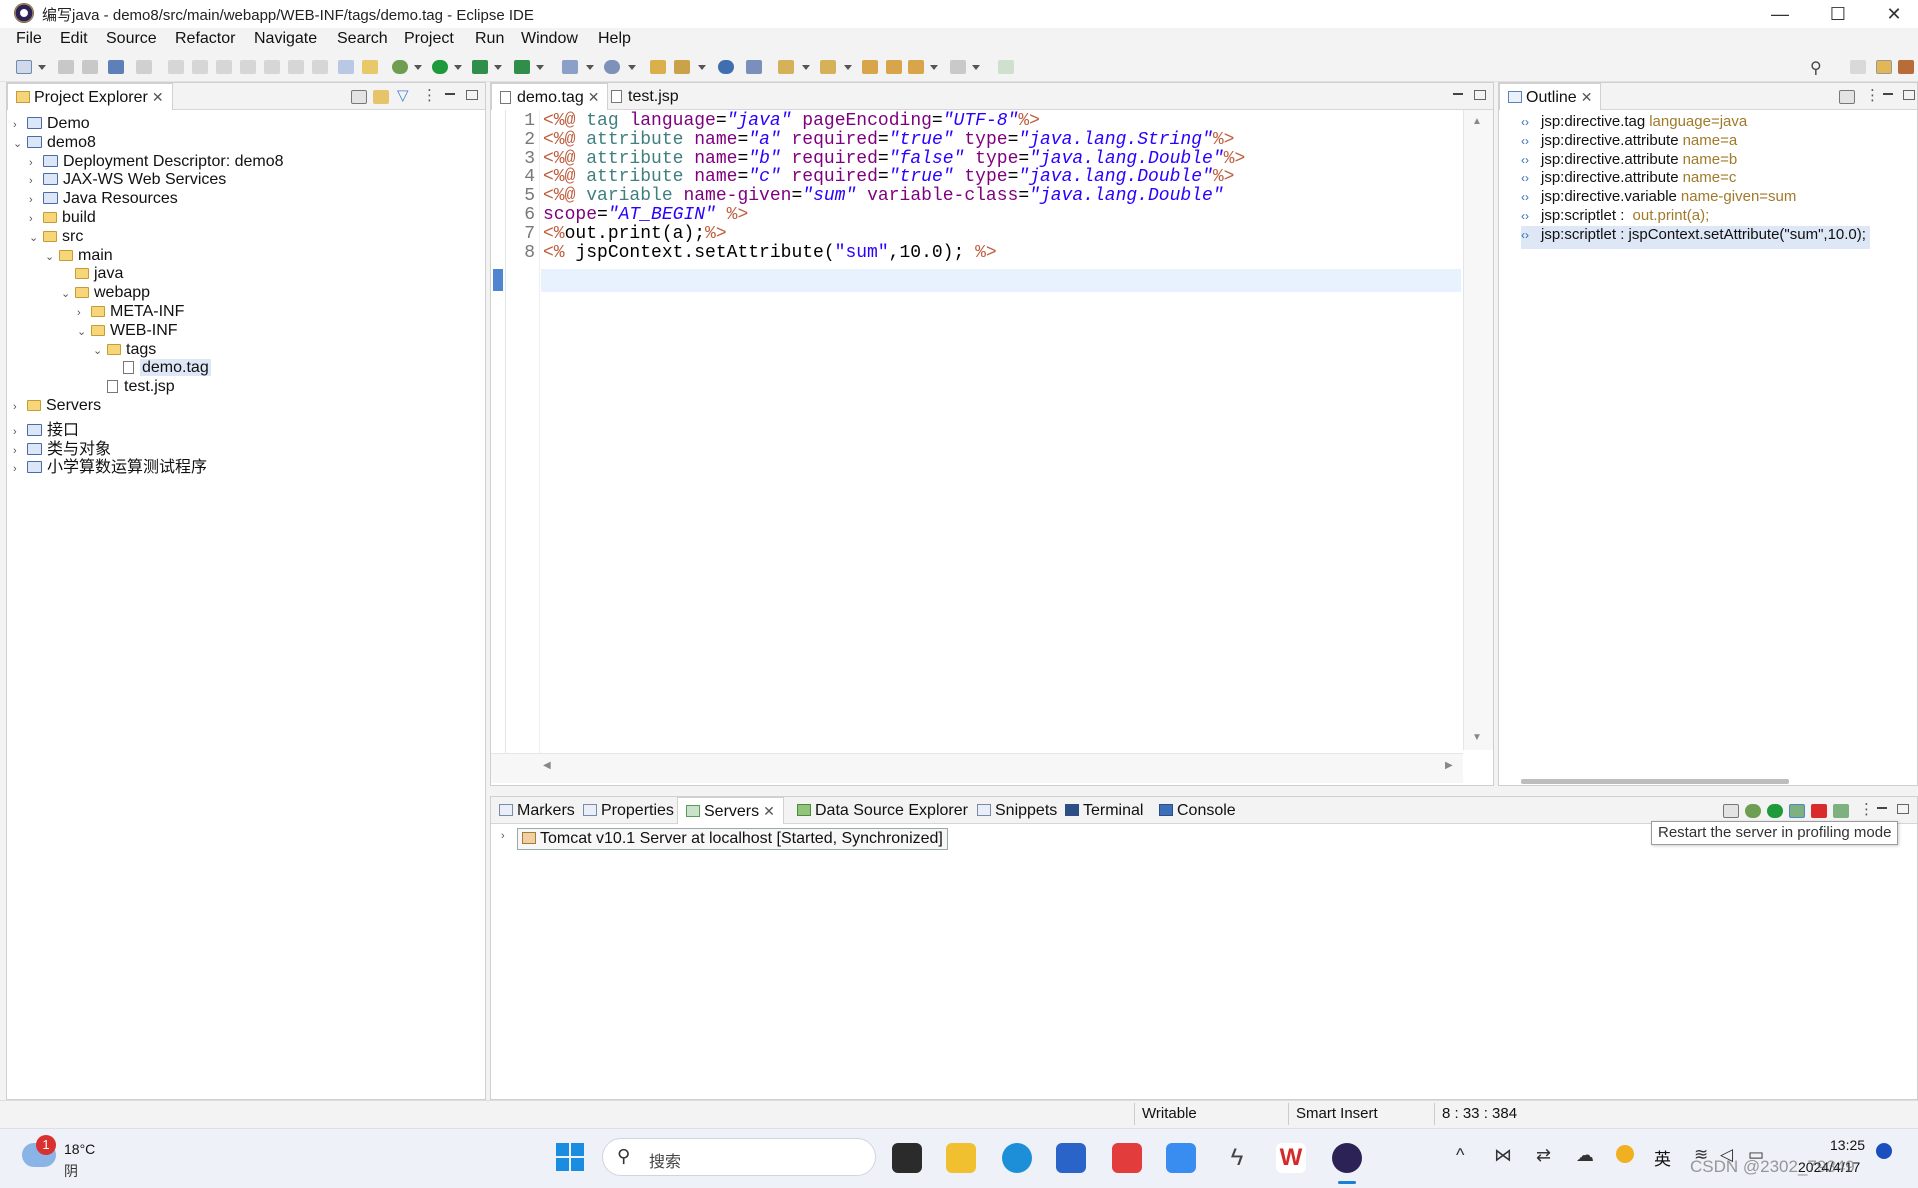 The width and height of the screenshot is (1918, 1188). What do you see at coordinates (1480, 95) in the screenshot?
I see `maximize-editor-icon` at bounding box center [1480, 95].